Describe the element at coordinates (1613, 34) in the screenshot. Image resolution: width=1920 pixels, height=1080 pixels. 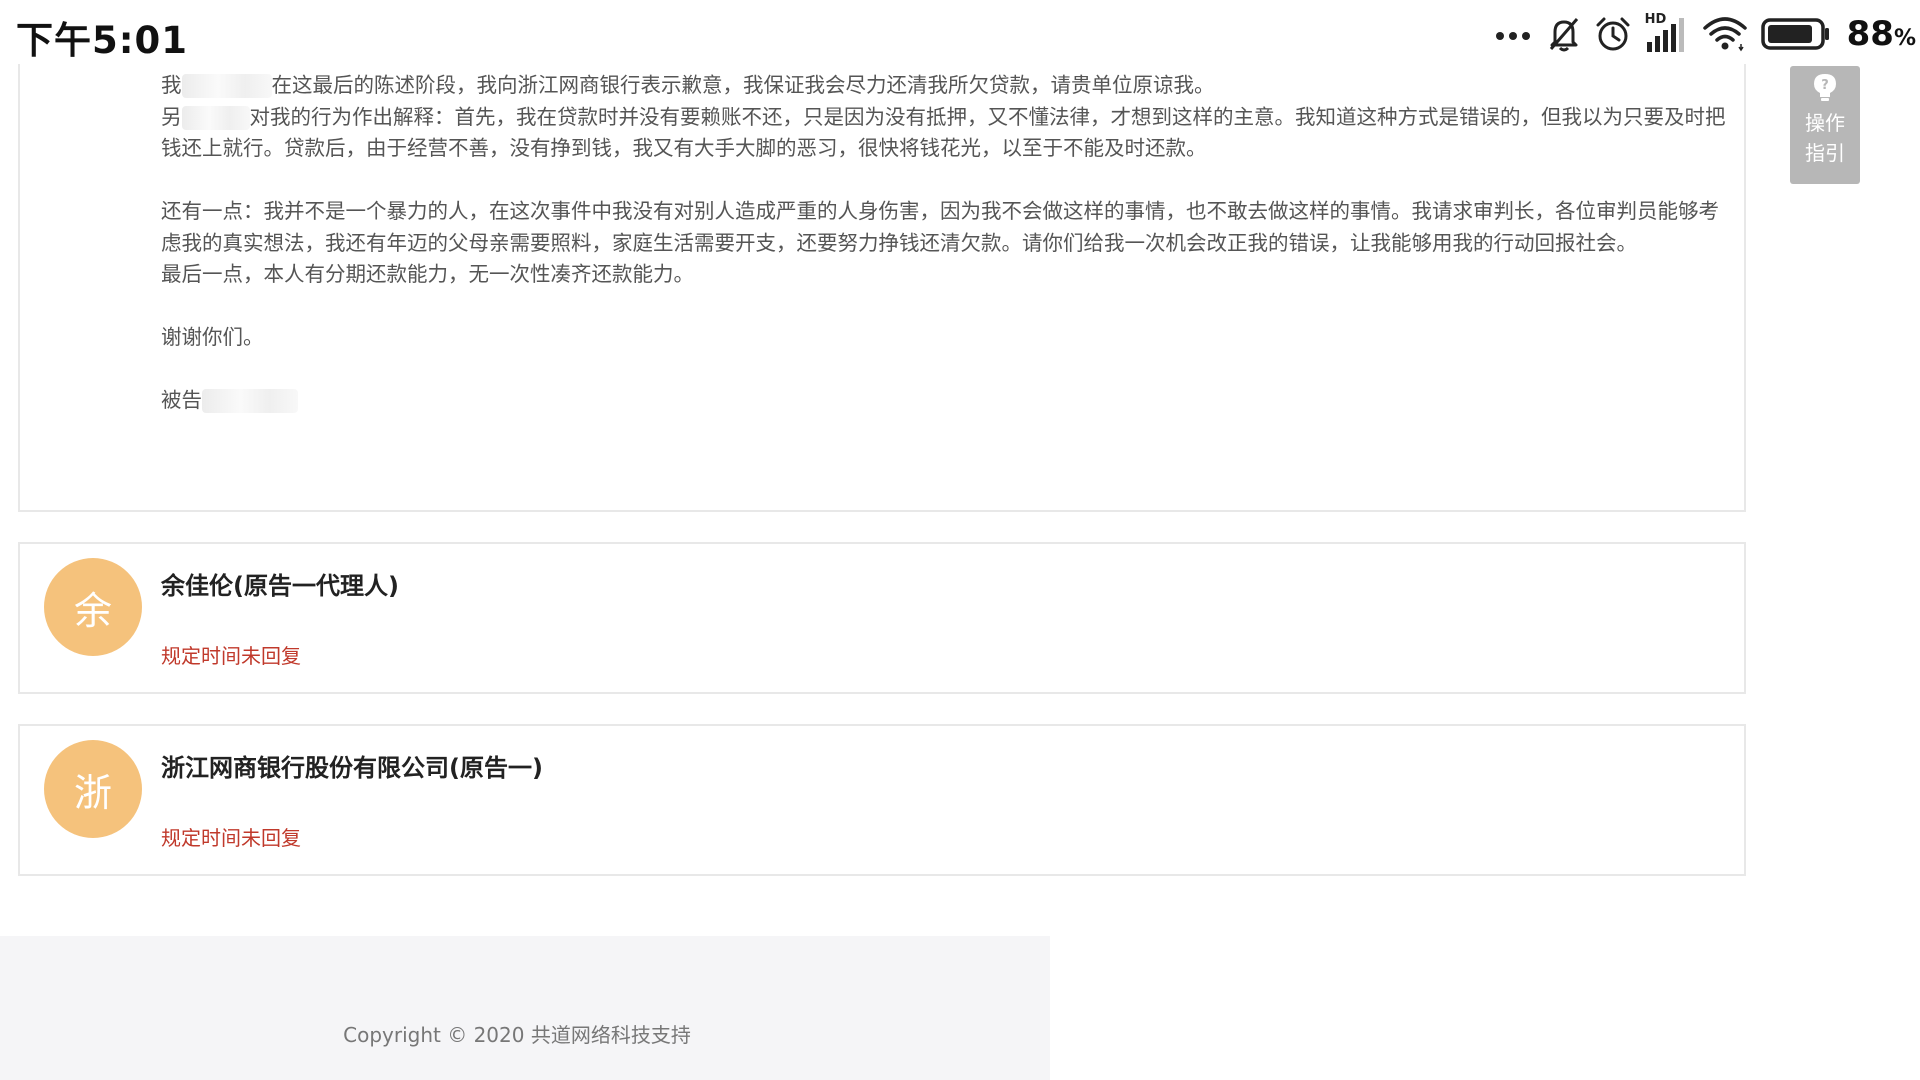
I see `alarm-clock-icon` at that location.